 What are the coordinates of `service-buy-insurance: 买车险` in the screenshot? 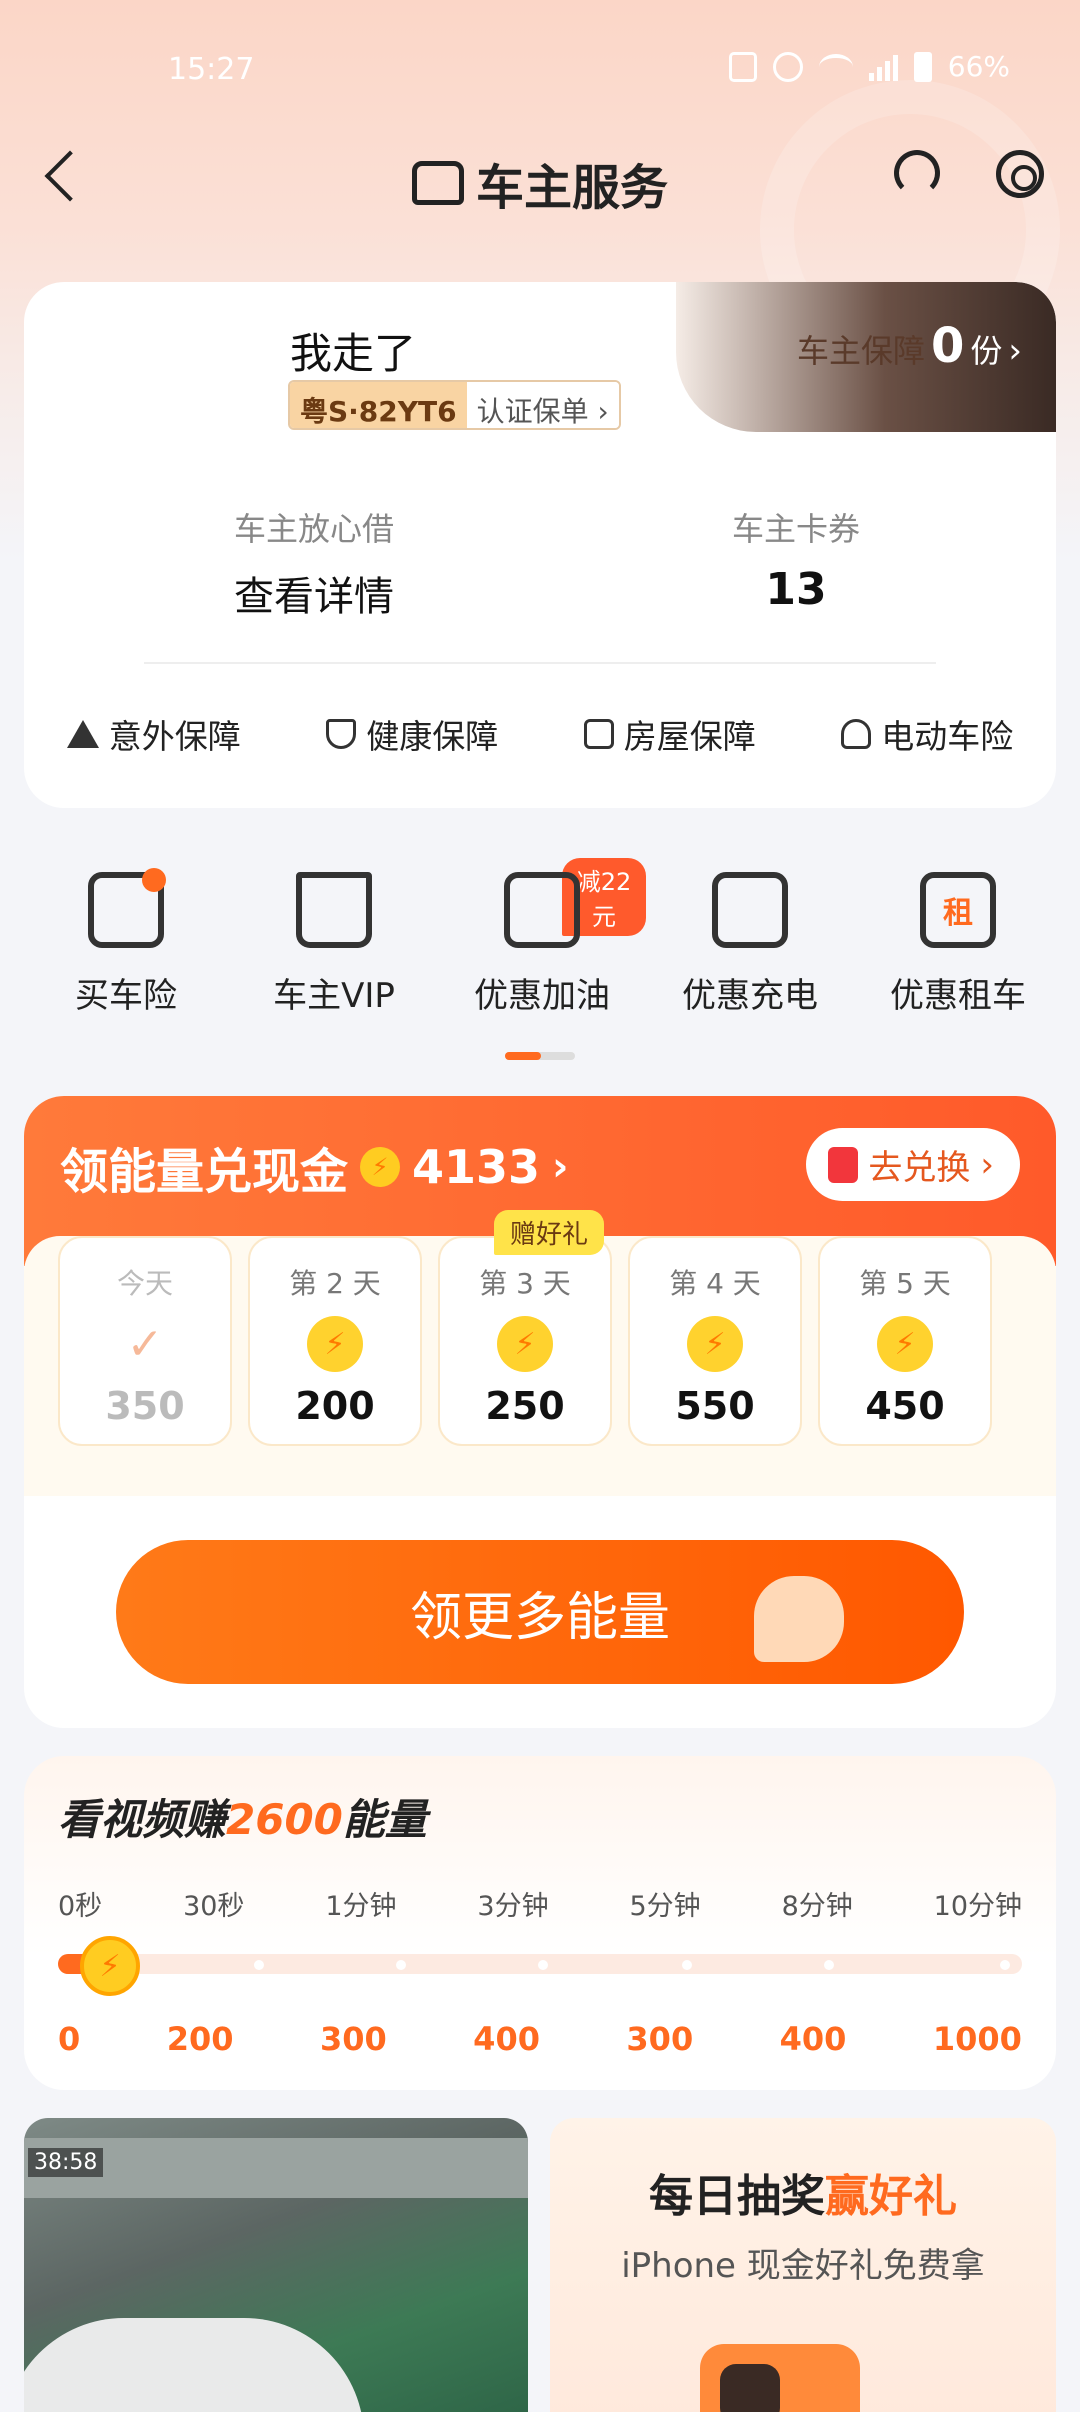 It's located at (126, 942).